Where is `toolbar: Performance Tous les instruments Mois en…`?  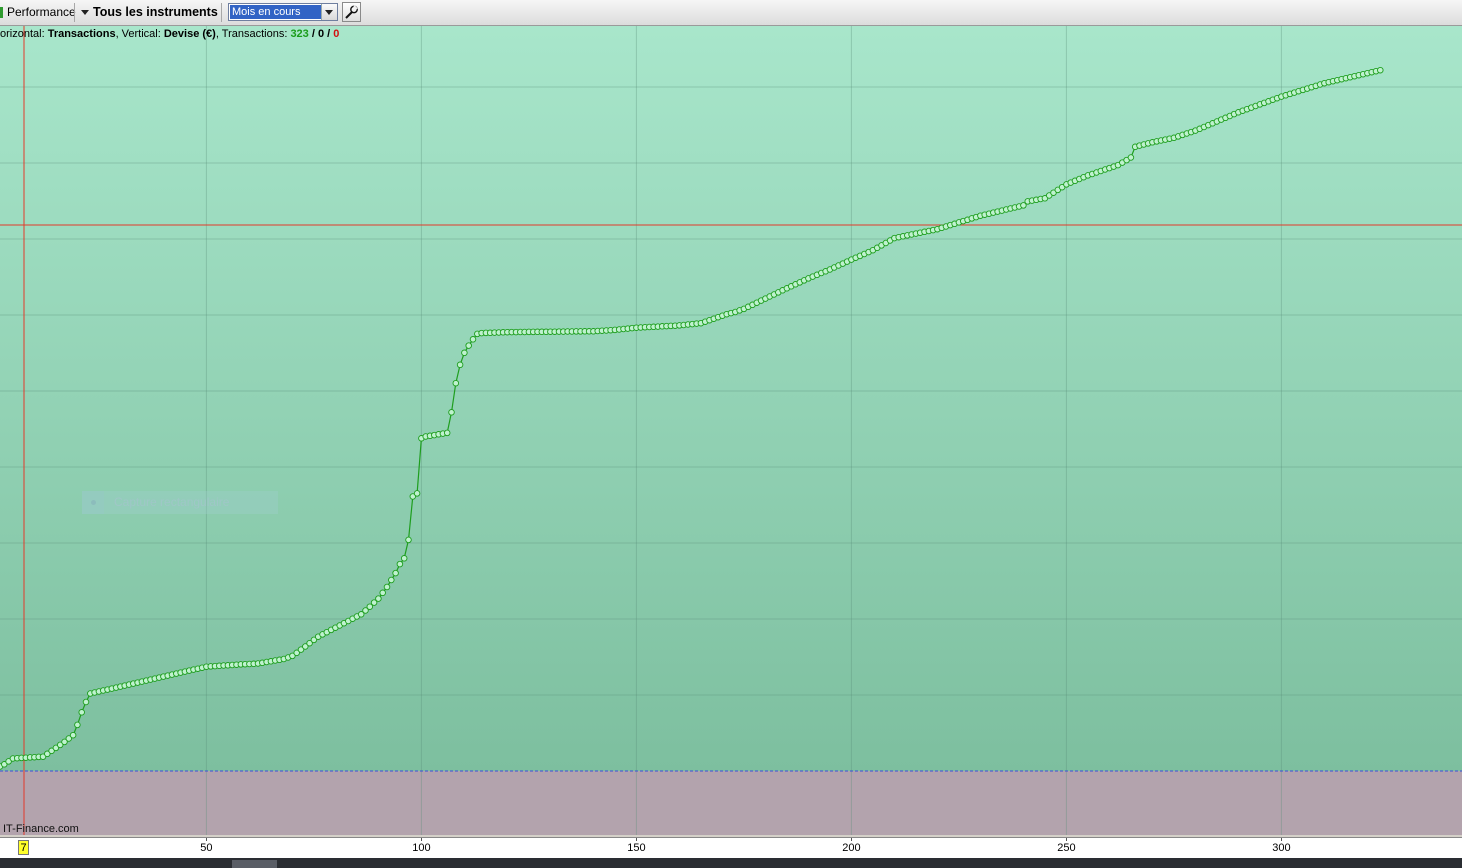
toolbar: Performance Tous les instruments Mois en… is located at coordinates (731, 13).